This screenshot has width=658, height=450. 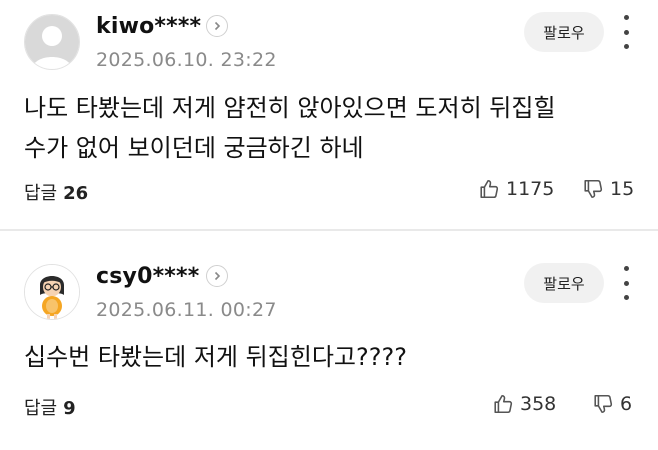 I want to click on comment-date: 2025.06.10. 23:22, so click(x=186, y=60).